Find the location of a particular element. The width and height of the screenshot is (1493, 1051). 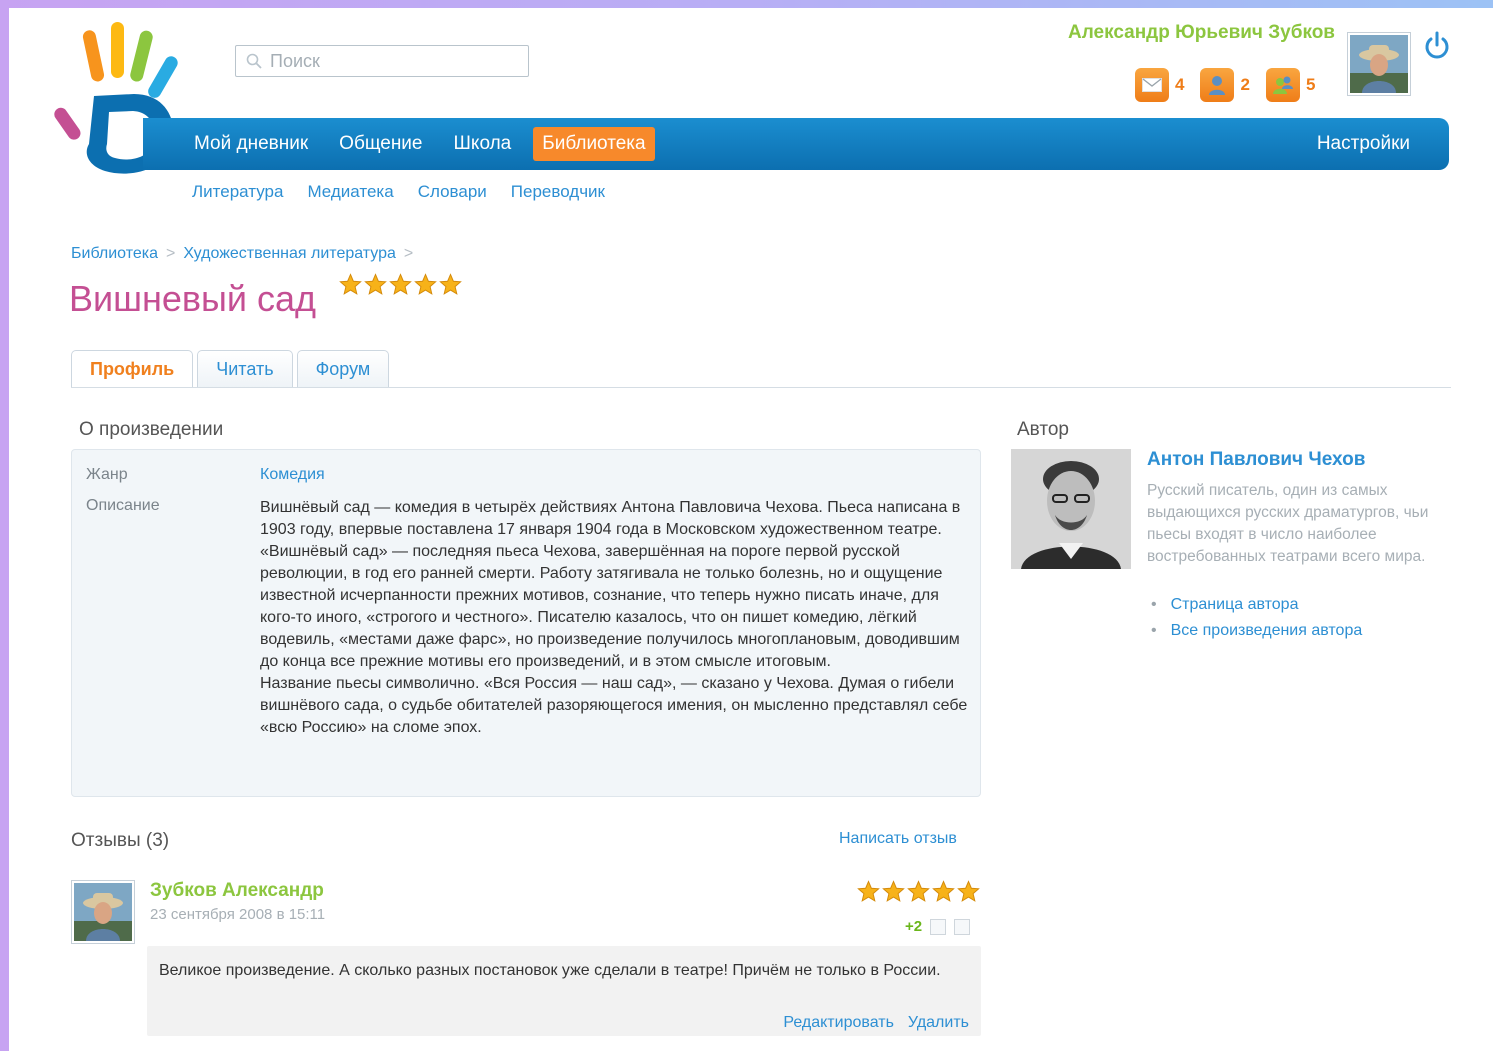

subnav-media: Медиатека is located at coordinates (350, 192).